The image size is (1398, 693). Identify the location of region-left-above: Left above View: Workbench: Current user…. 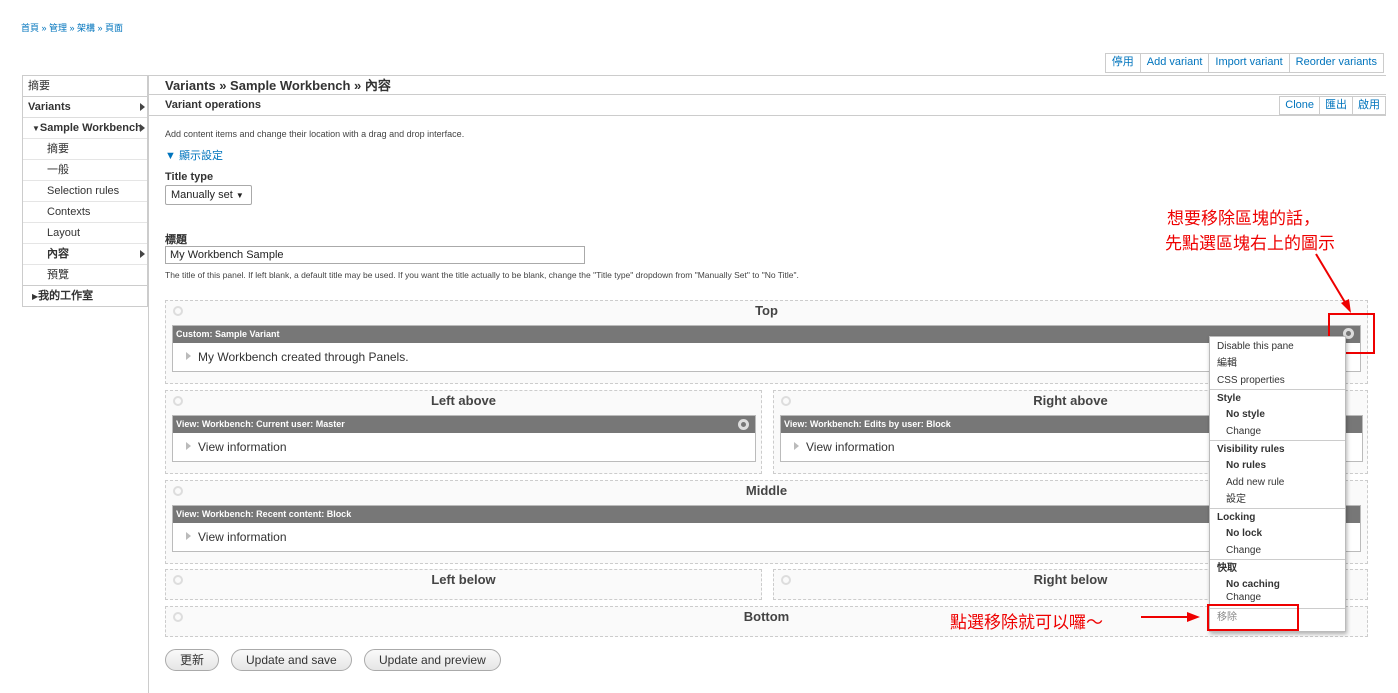
(463, 432).